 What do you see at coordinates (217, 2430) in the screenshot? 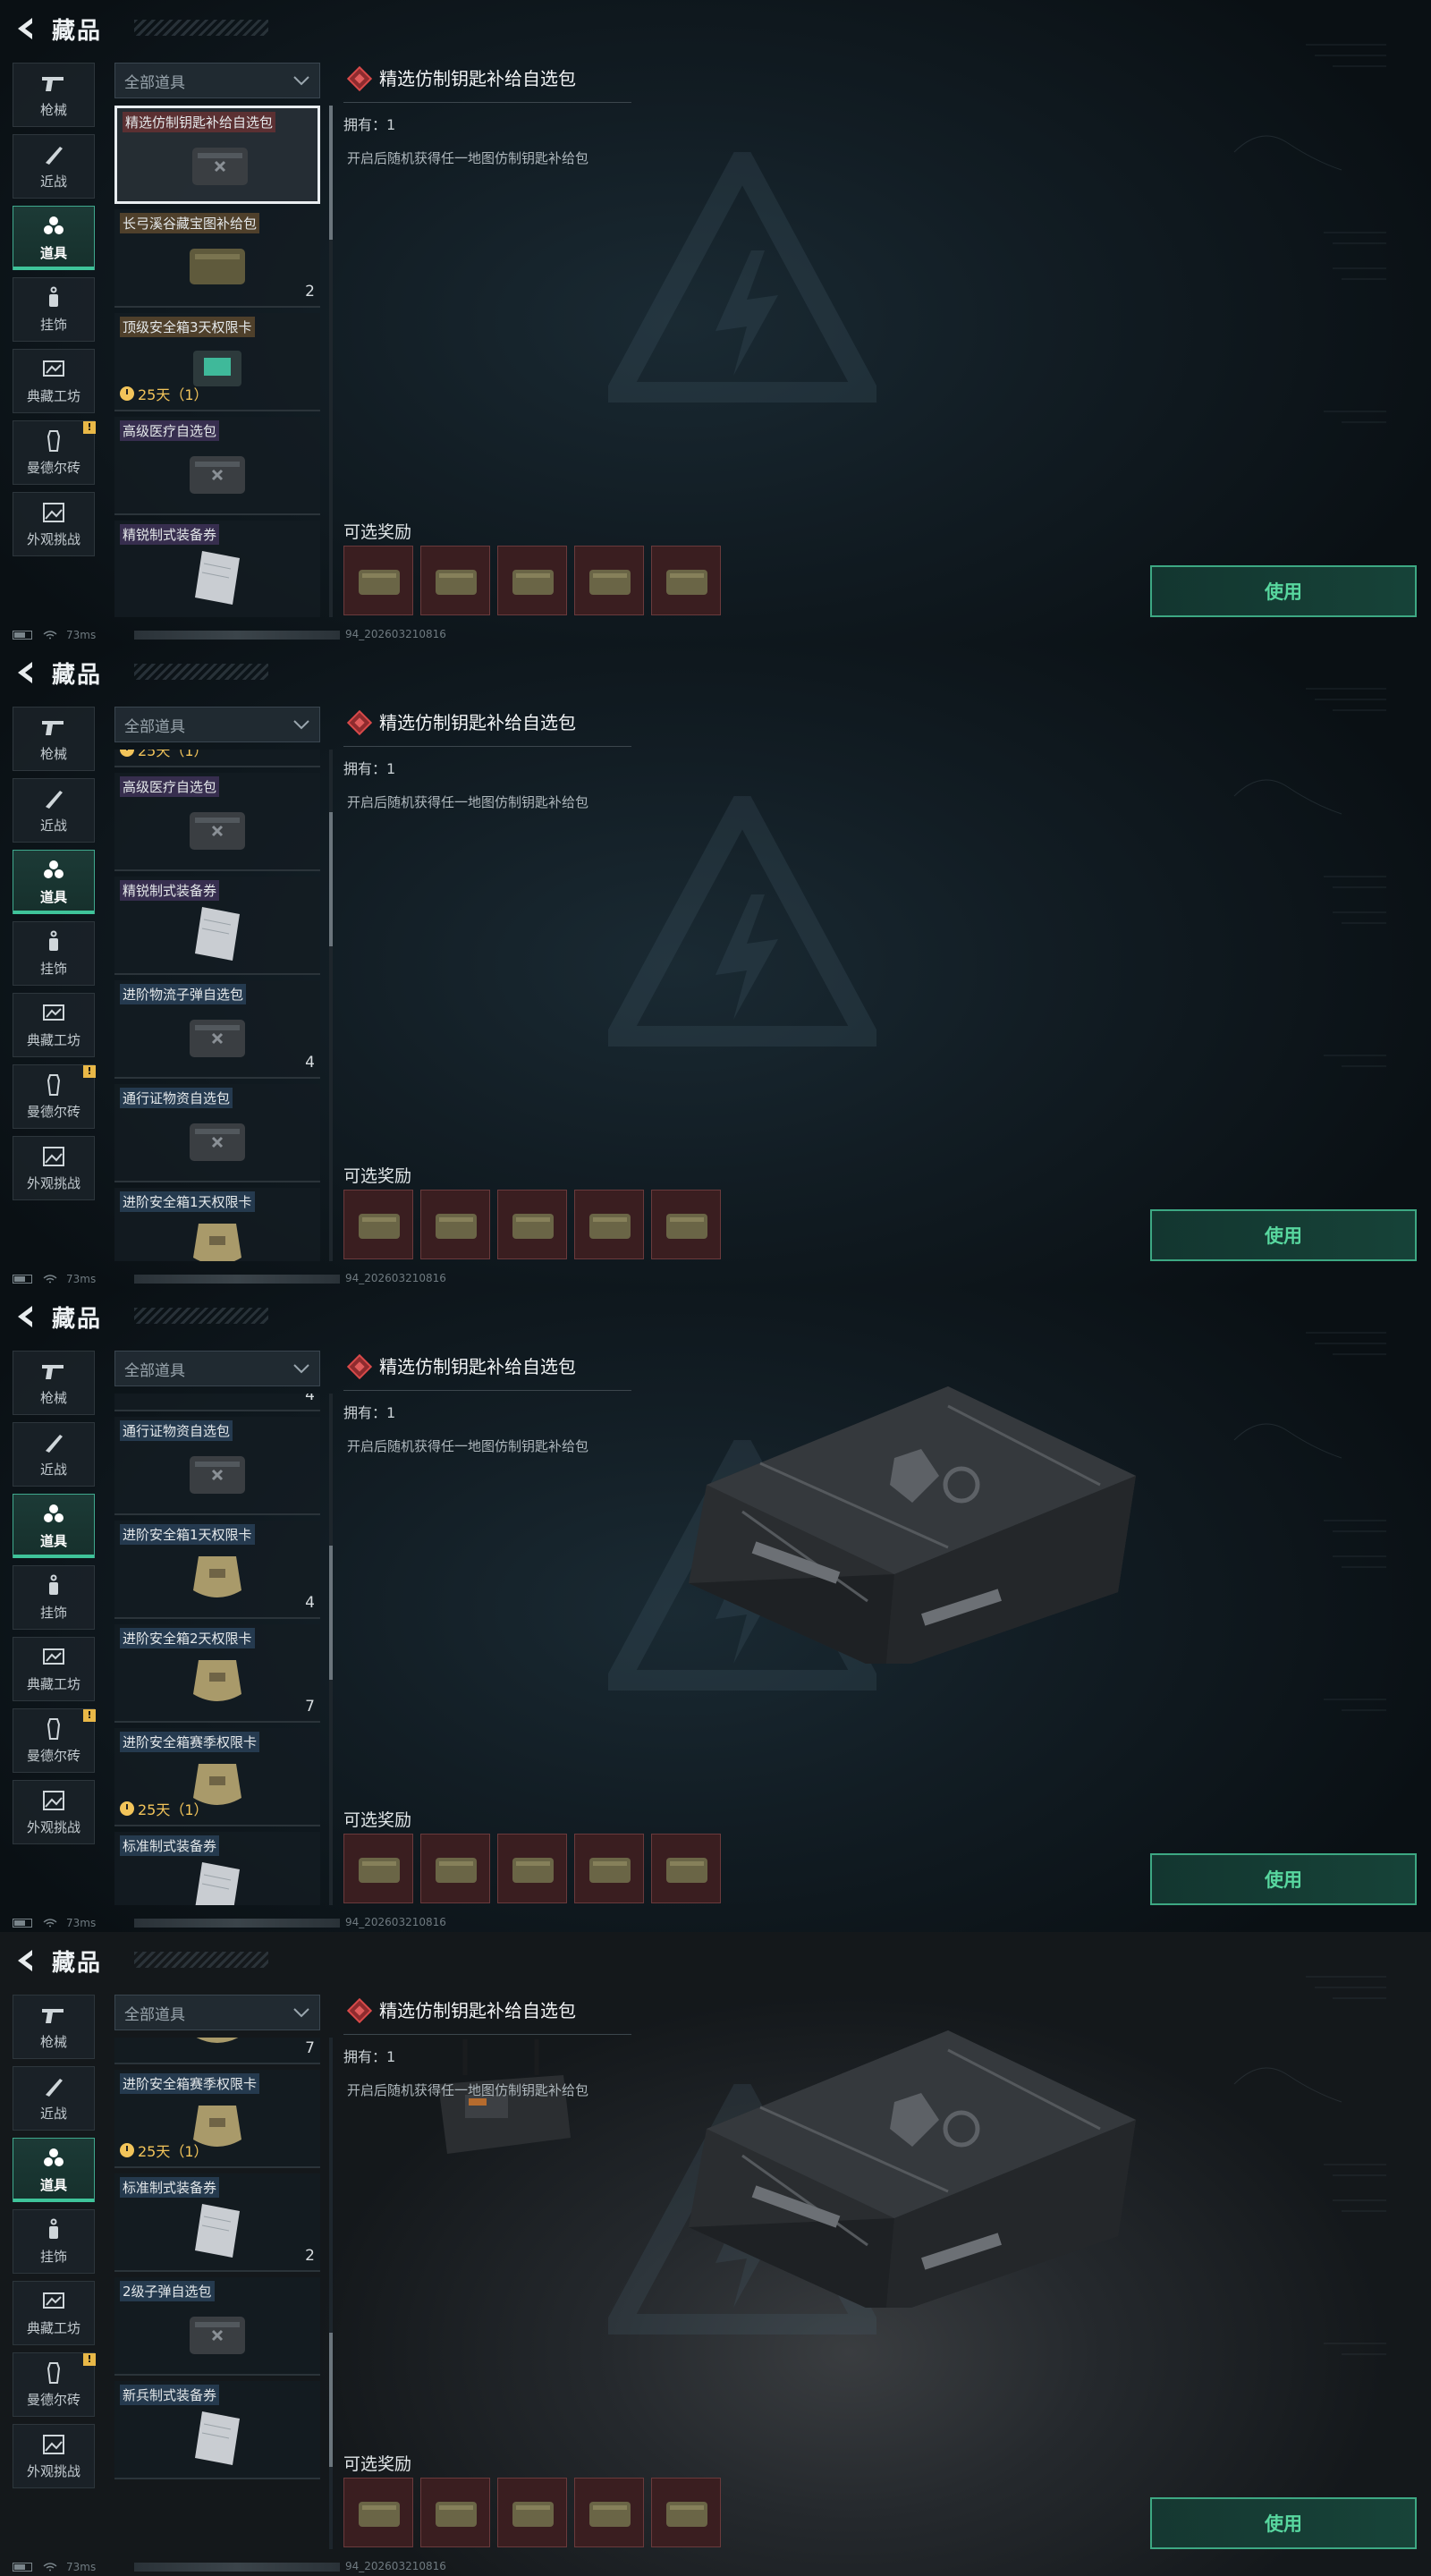
I see `list-item: 新兵制式装备券` at bounding box center [217, 2430].